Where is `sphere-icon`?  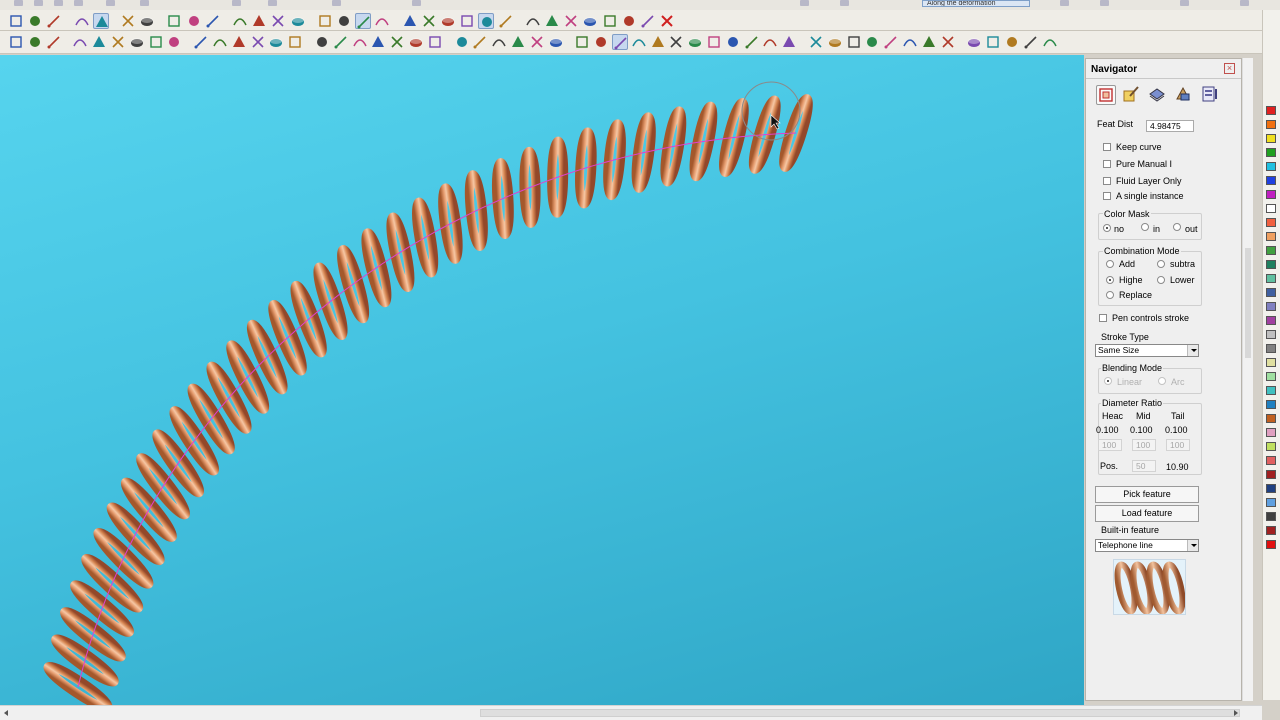 sphere-icon is located at coordinates (240, 21).